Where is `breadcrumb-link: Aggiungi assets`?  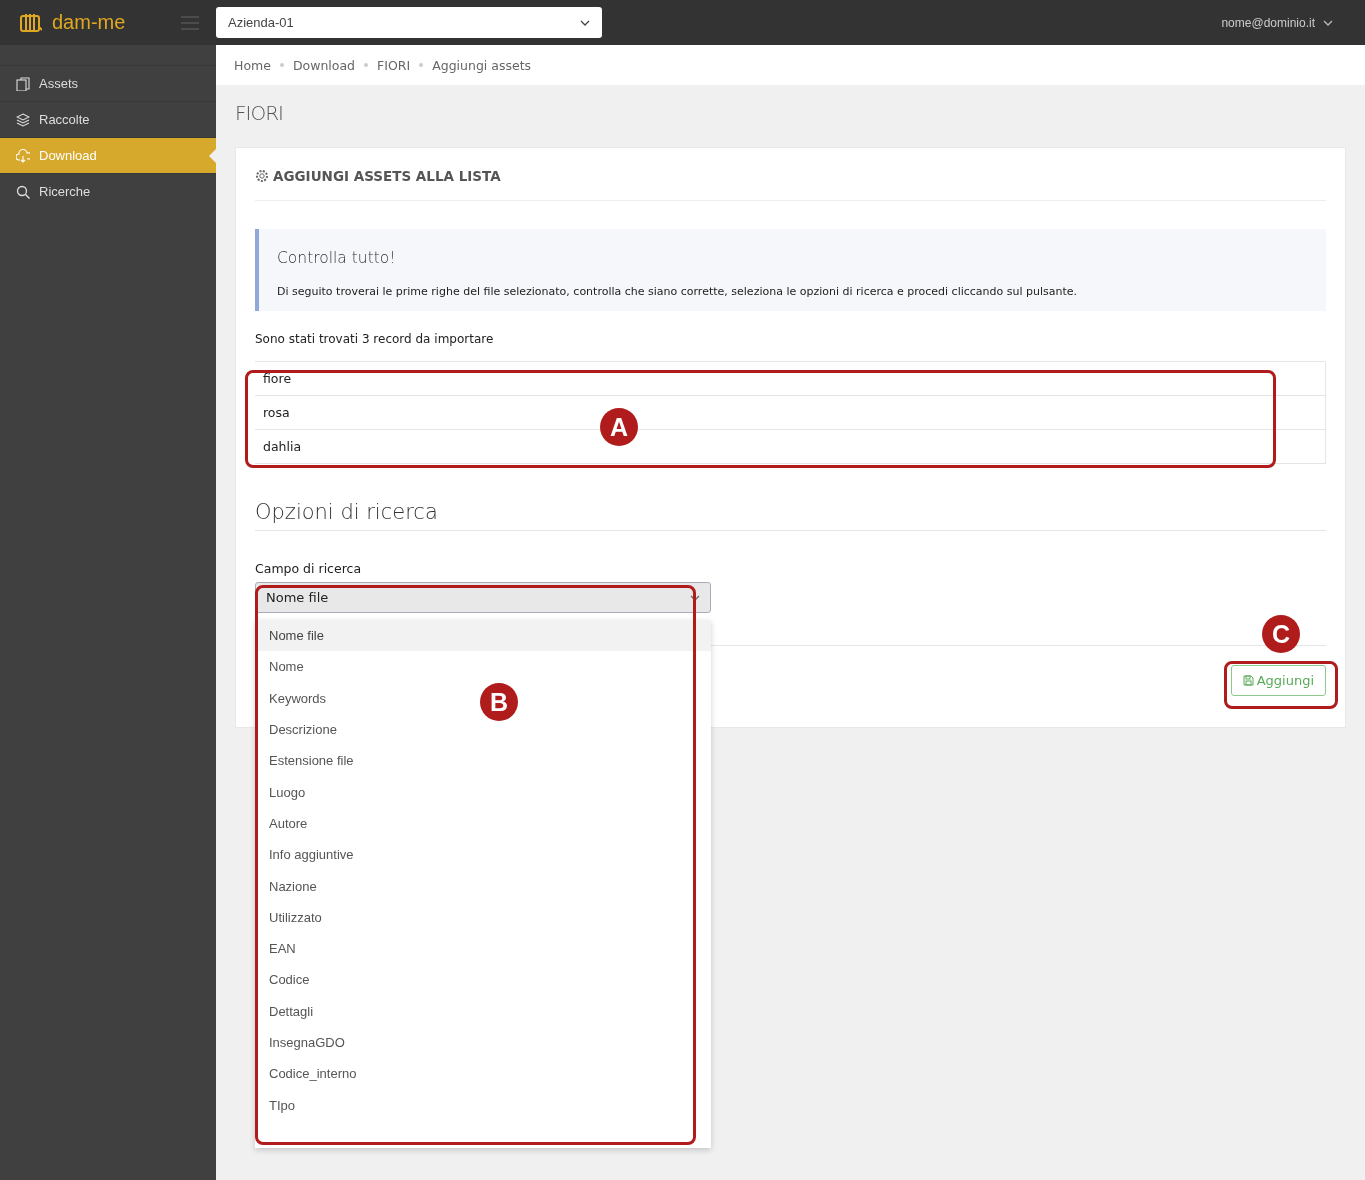
breadcrumb-link: Aggiungi assets is located at coordinates (482, 65).